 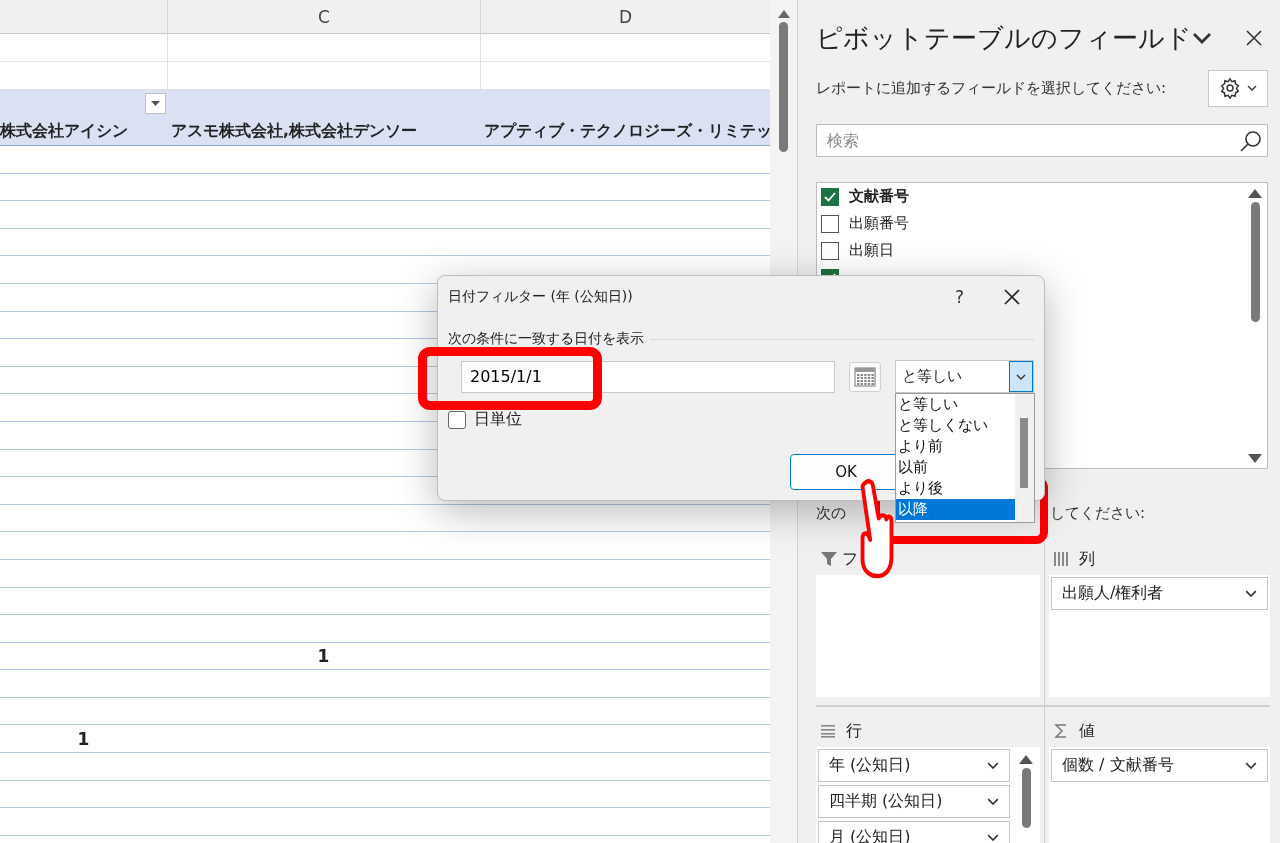 I want to click on dialog-title: 日付フィルター (年 (公知日)), so click(x=540, y=297).